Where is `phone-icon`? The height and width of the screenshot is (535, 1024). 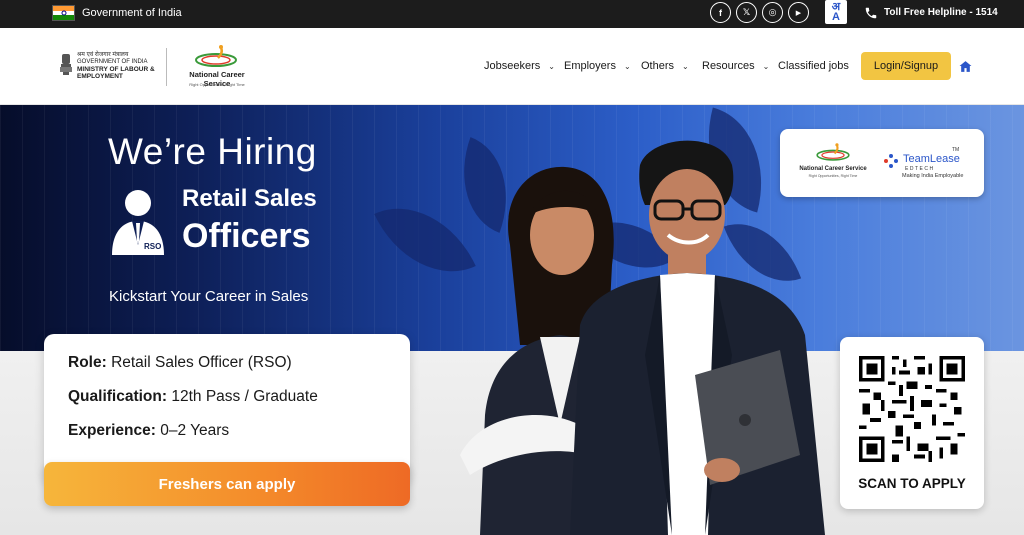
phone-icon is located at coordinates (871, 13).